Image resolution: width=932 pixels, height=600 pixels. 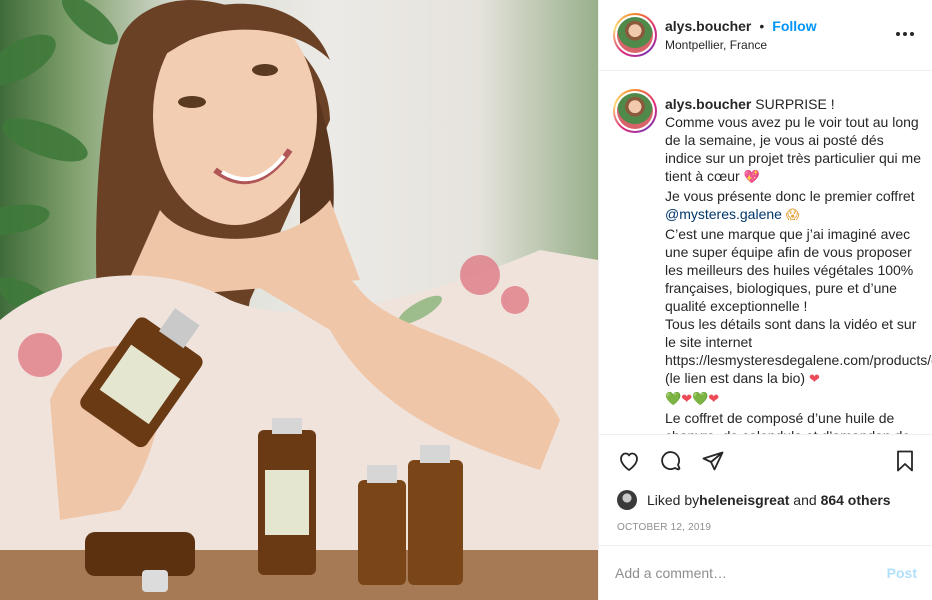 What do you see at coordinates (905, 461) in the screenshot?
I see `bookmark-icon` at bounding box center [905, 461].